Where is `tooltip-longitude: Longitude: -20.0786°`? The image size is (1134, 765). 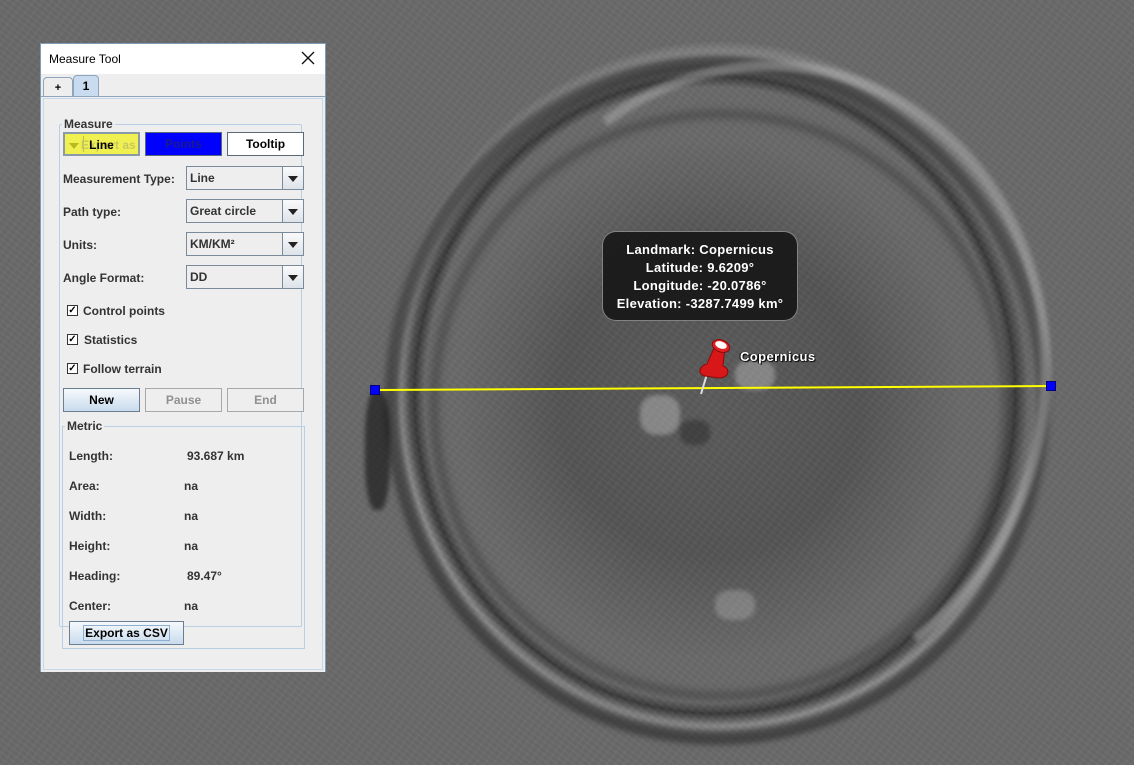 tooltip-longitude: Longitude: -20.0786° is located at coordinates (700, 285).